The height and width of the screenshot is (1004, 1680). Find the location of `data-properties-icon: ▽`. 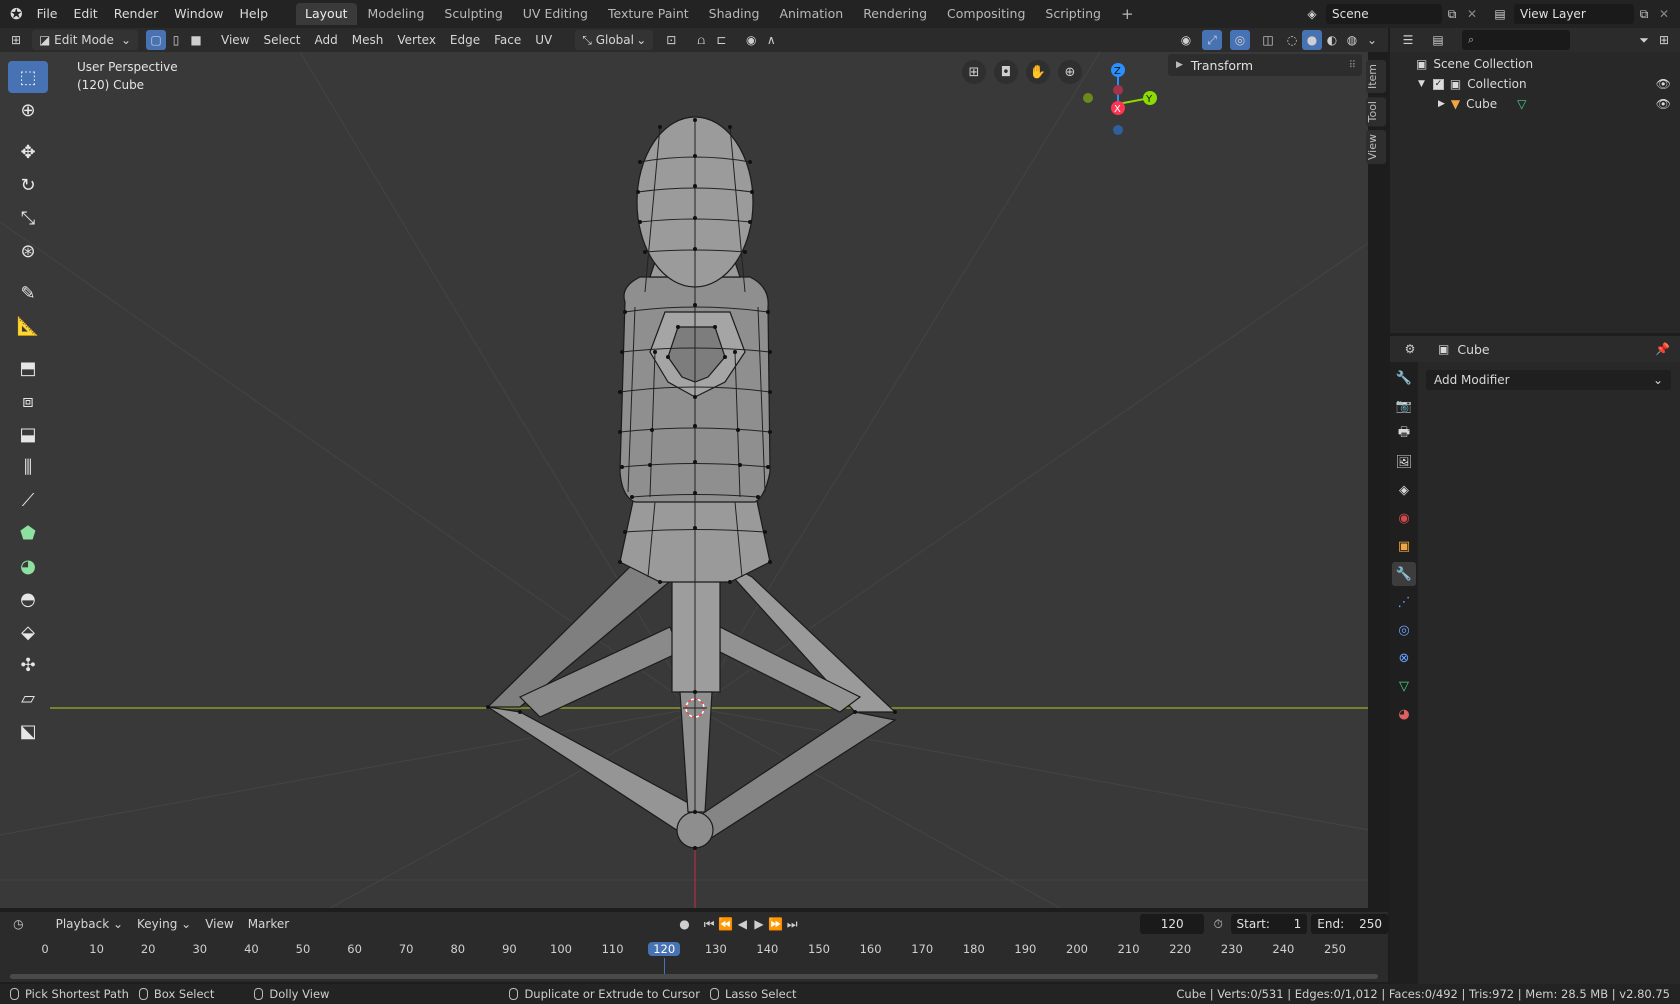

data-properties-icon: ▽ is located at coordinates (1404, 686).